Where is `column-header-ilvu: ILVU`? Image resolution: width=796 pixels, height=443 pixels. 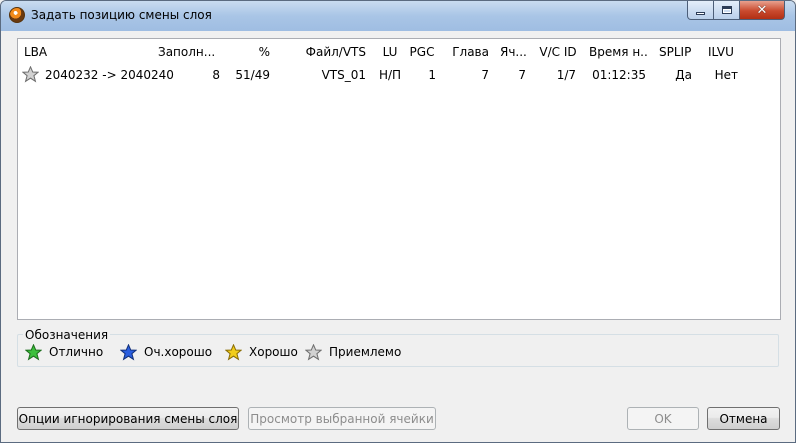
column-header-ilvu: ILVU is located at coordinates (728, 52).